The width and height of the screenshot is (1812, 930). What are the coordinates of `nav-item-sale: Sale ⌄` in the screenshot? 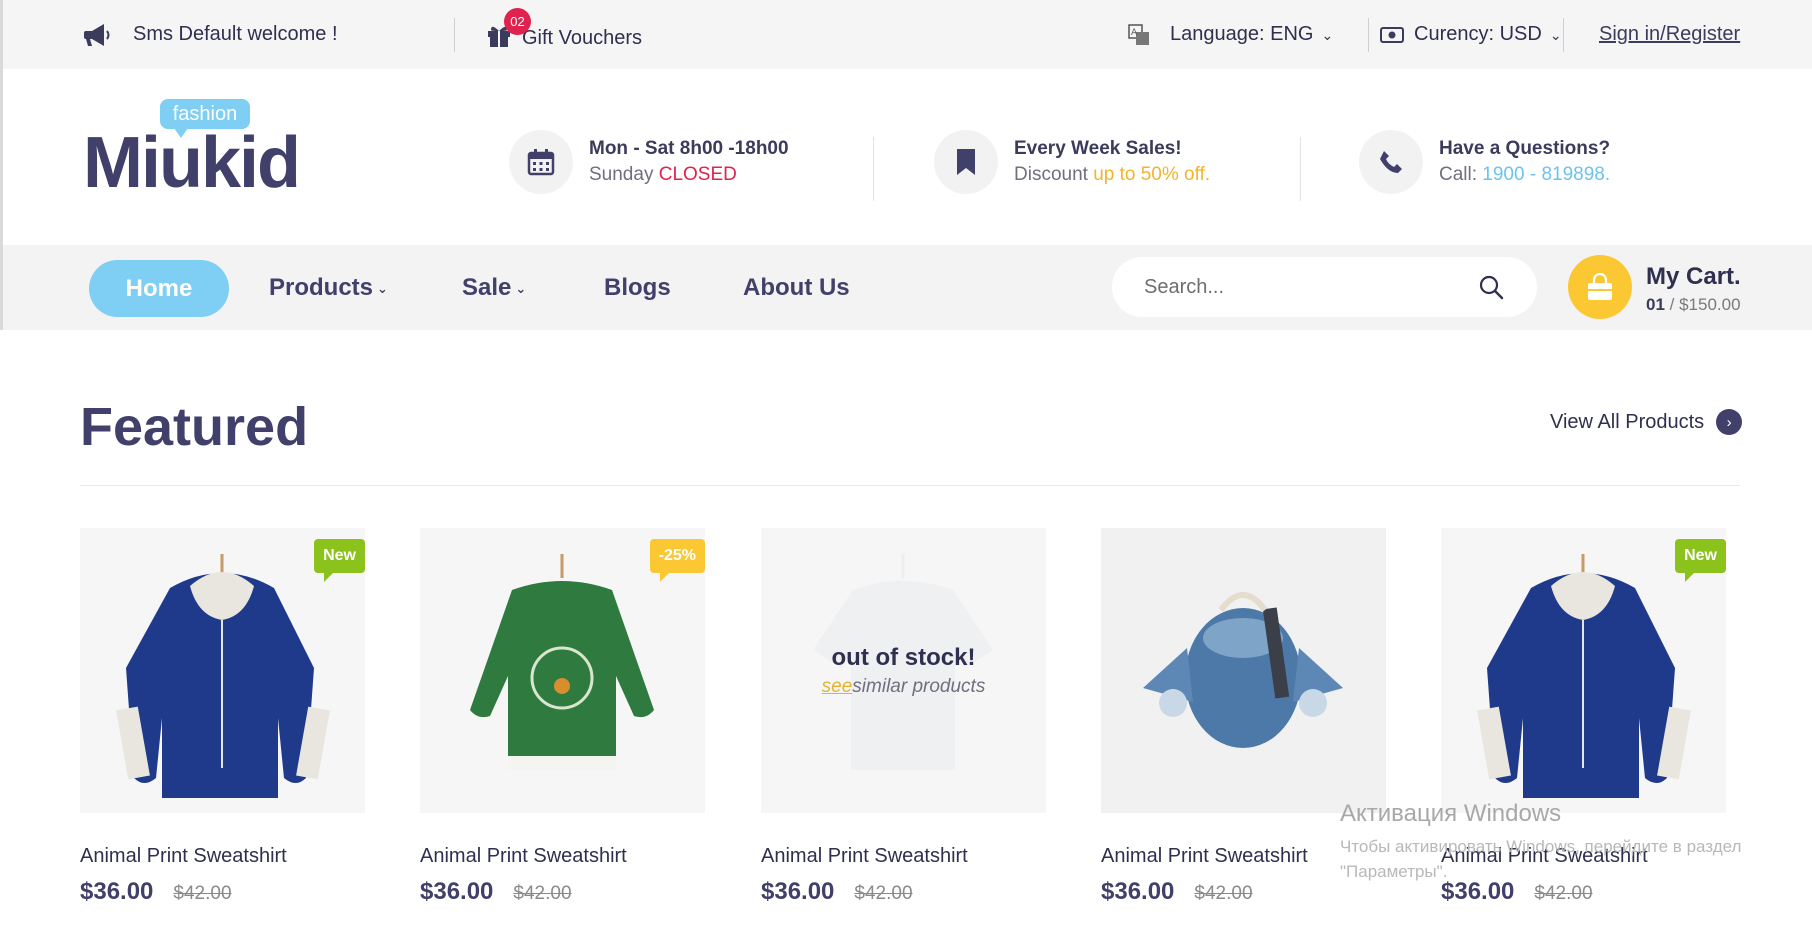 It's located at (494, 287).